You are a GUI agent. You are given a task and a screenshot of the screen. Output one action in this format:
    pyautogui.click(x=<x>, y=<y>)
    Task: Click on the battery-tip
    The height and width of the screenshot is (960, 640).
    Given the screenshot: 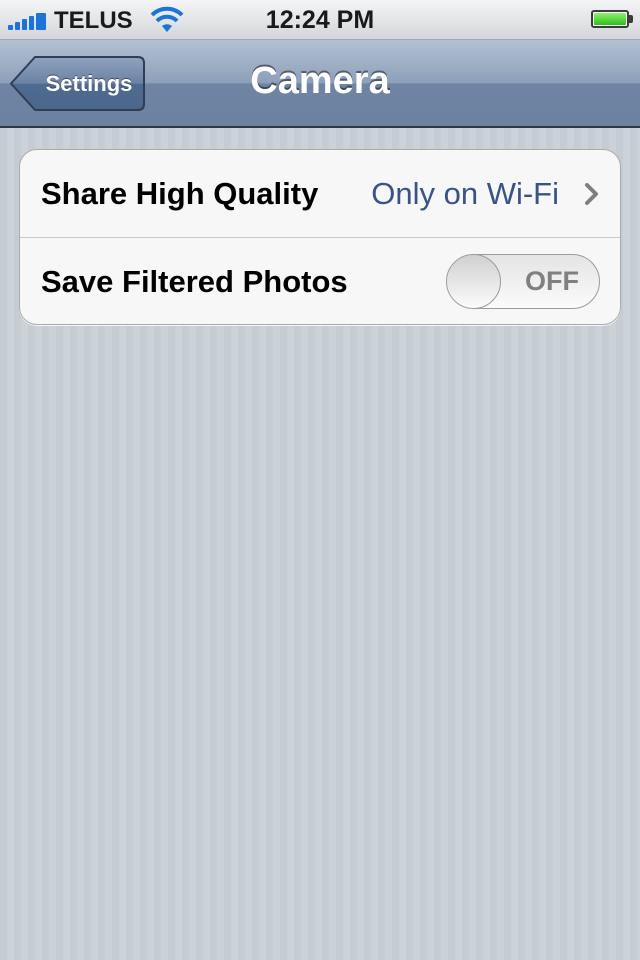 What is the action you would take?
    pyautogui.click(x=631, y=19)
    